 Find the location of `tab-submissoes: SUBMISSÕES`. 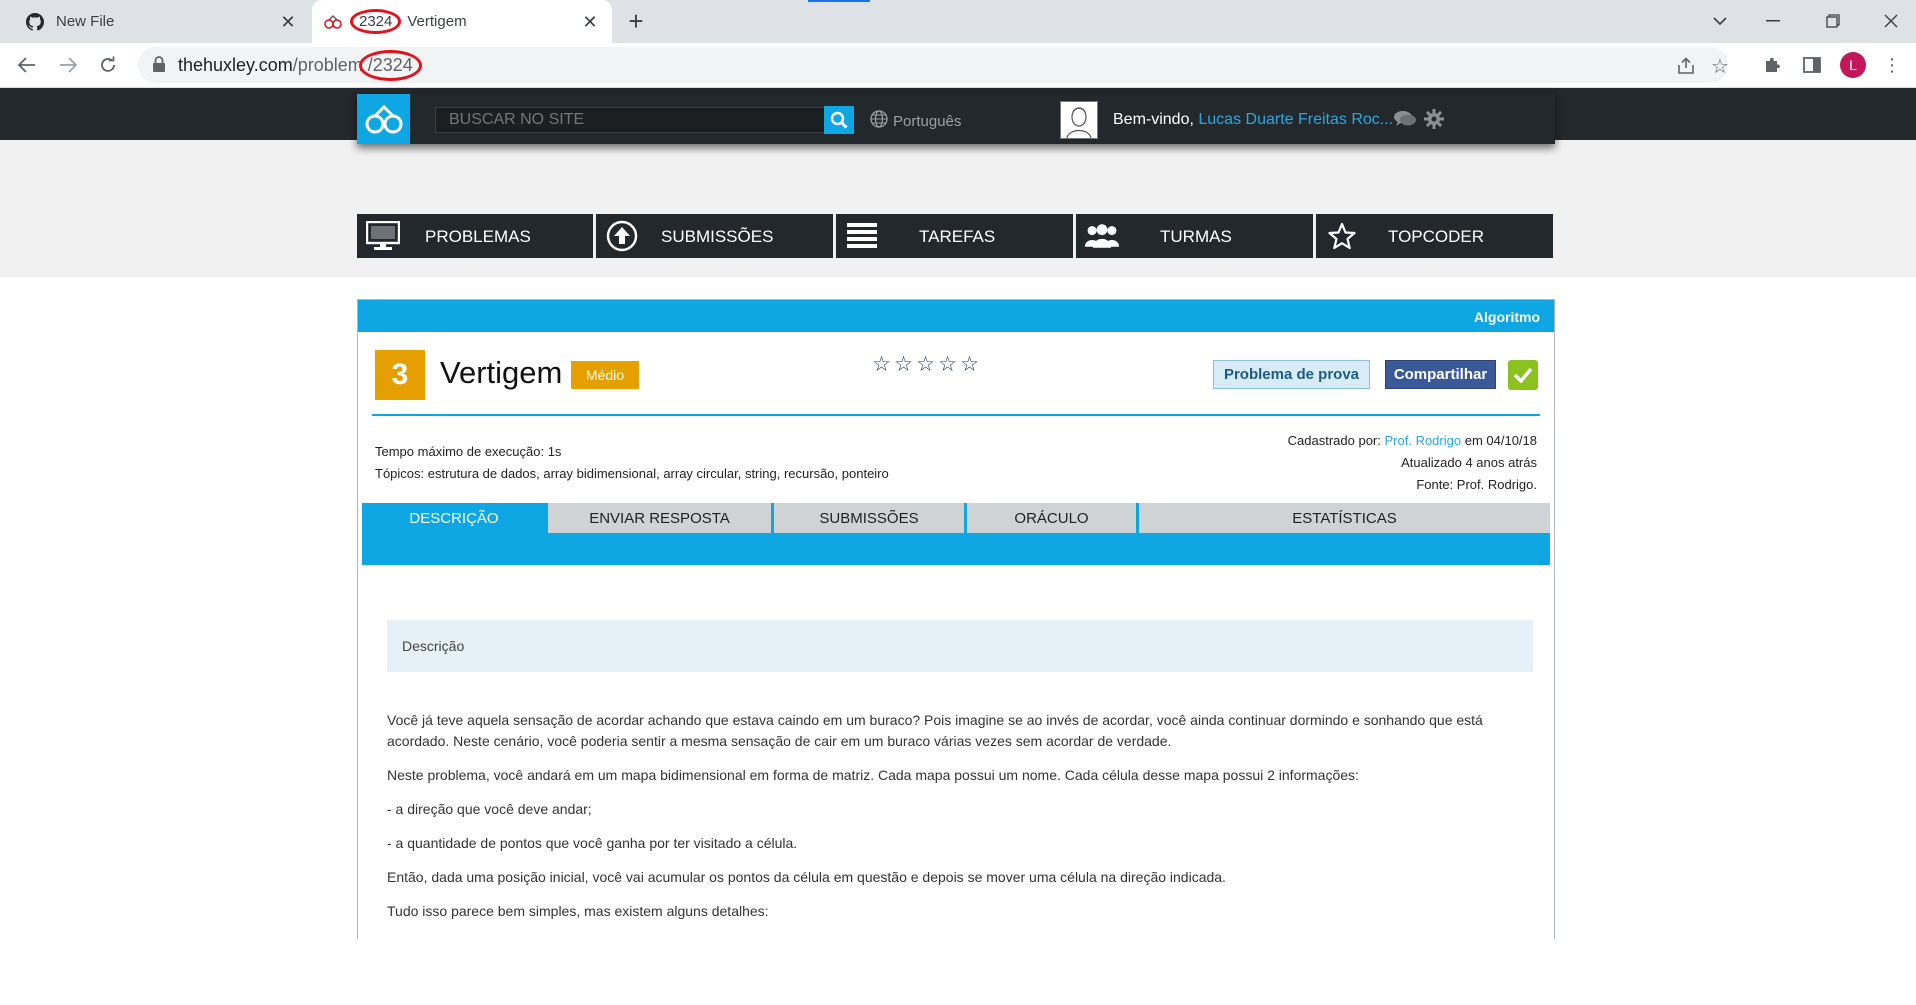

tab-submissoes: SUBMISSÕES is located at coordinates (869, 518).